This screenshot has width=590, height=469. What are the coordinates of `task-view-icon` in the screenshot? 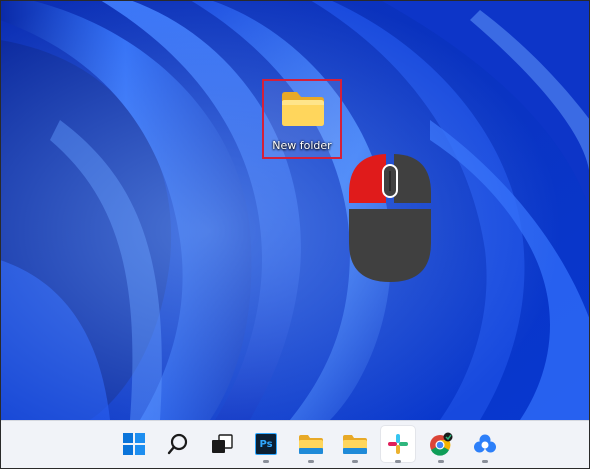 It's located at (222, 443).